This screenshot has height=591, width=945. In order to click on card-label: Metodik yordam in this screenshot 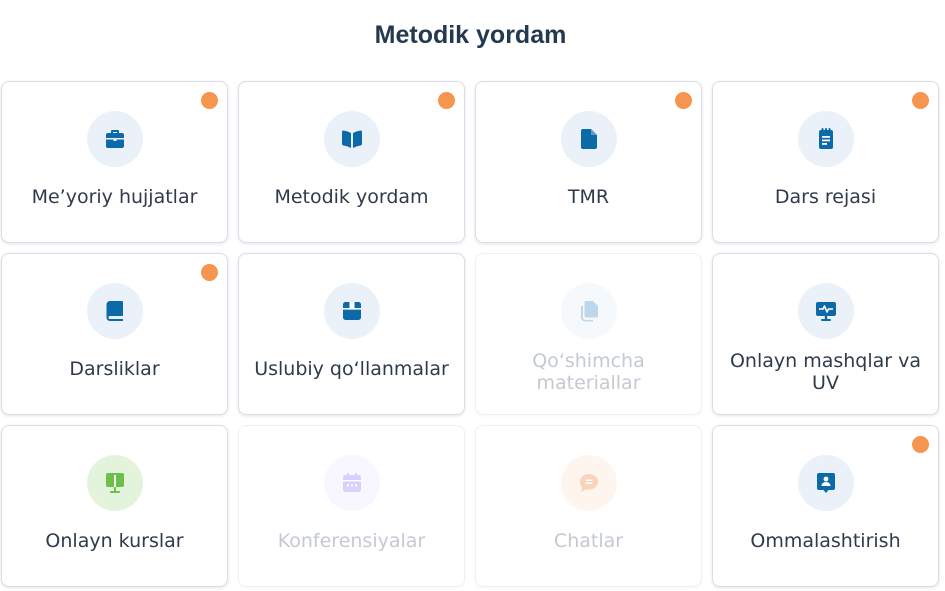, I will do `click(351, 197)`.